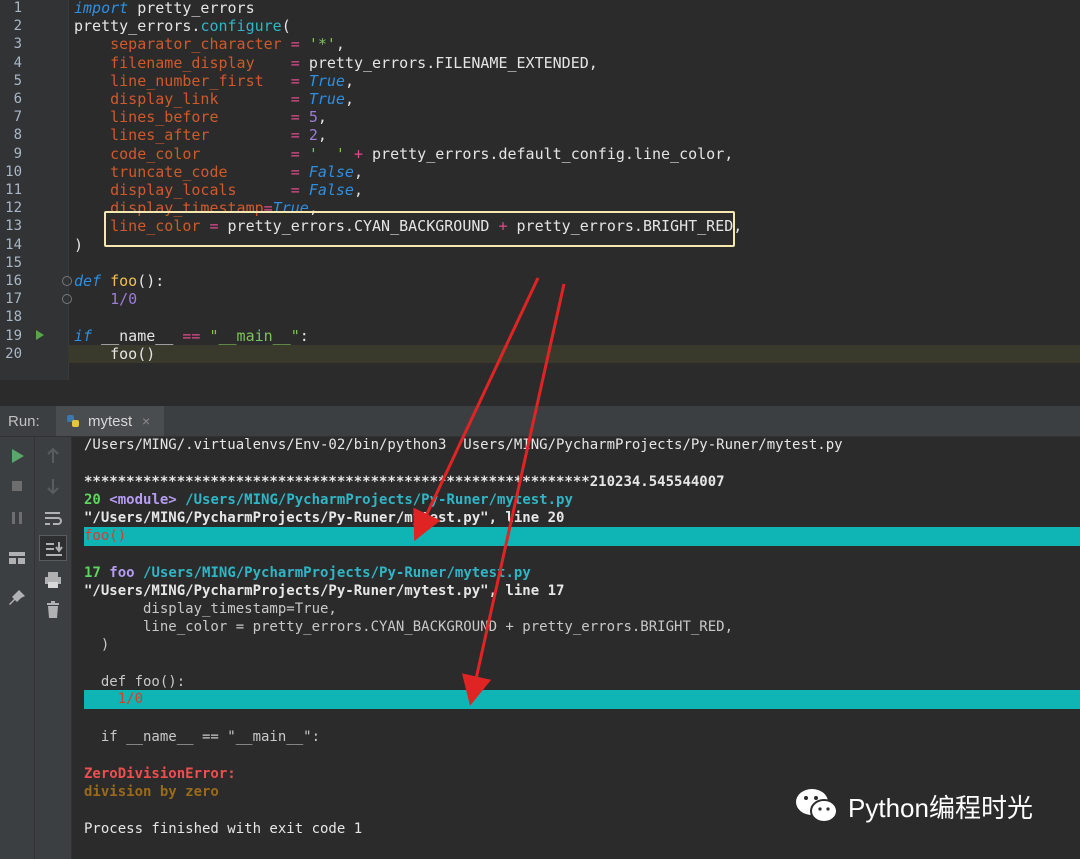 The width and height of the screenshot is (1080, 859). What do you see at coordinates (17, 26) in the screenshot?
I see `line-number: 2` at bounding box center [17, 26].